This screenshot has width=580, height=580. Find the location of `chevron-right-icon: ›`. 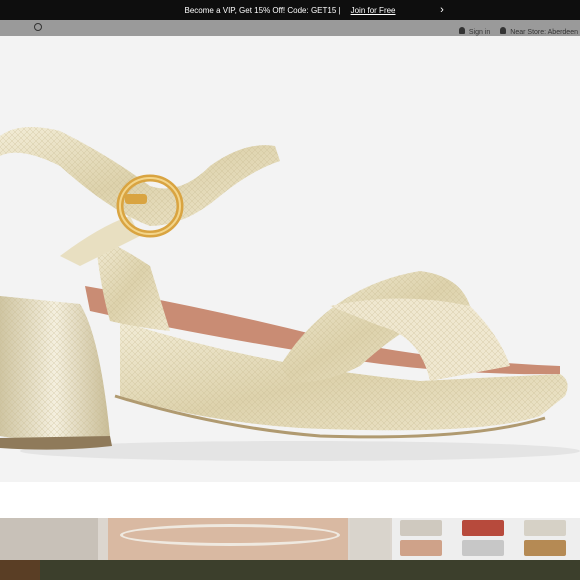

chevron-right-icon: › is located at coordinates (442, 10).